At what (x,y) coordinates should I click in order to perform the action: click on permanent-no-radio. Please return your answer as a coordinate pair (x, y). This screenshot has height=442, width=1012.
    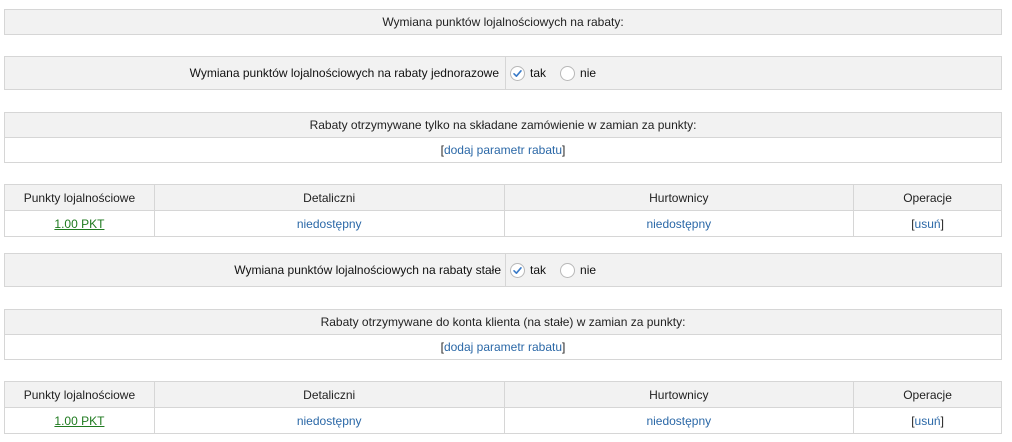
    Looking at the image, I should click on (568, 270).